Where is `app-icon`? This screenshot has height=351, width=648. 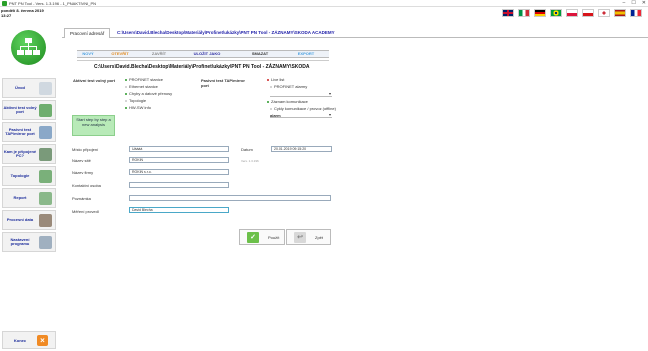
app-icon is located at coordinates (4, 3).